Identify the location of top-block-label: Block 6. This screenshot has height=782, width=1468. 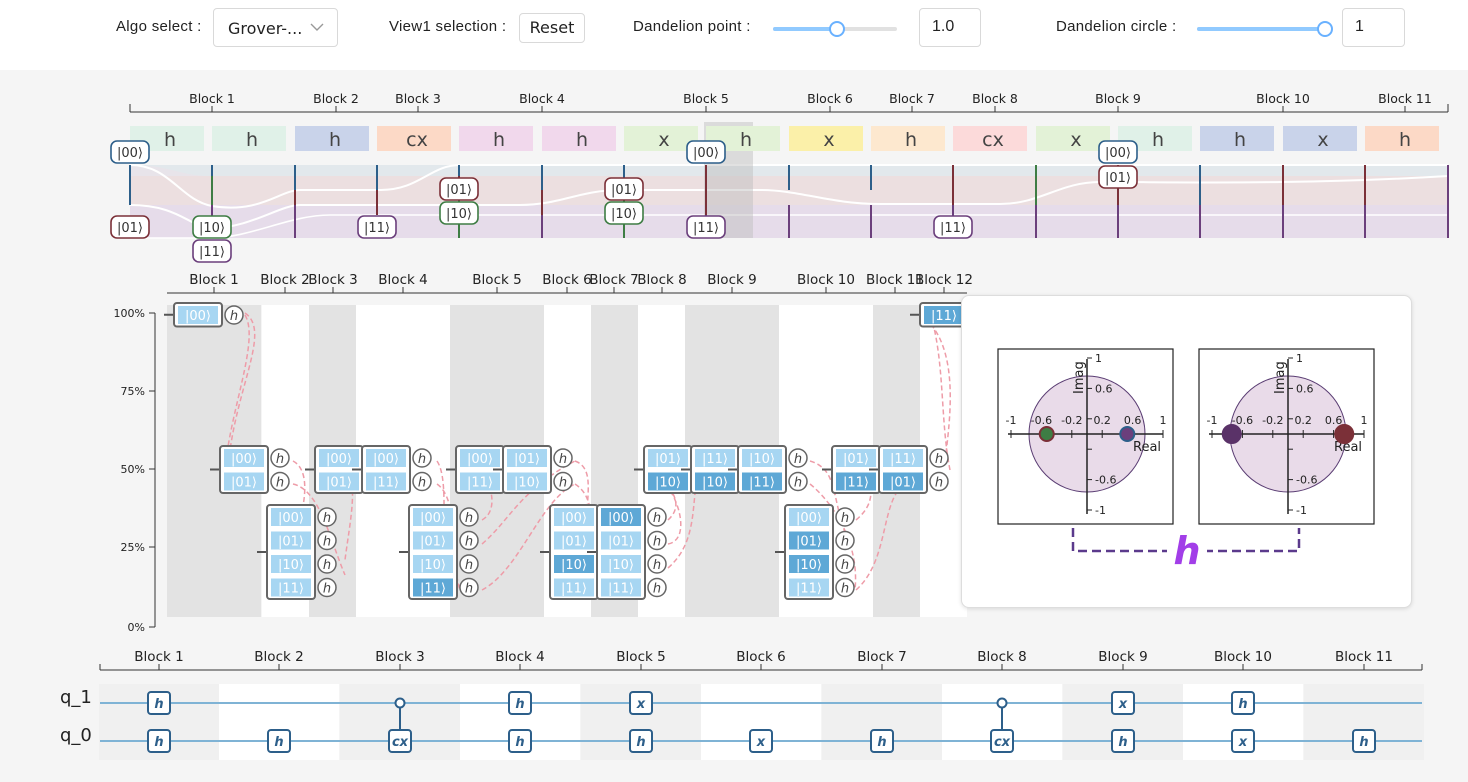
(830, 98).